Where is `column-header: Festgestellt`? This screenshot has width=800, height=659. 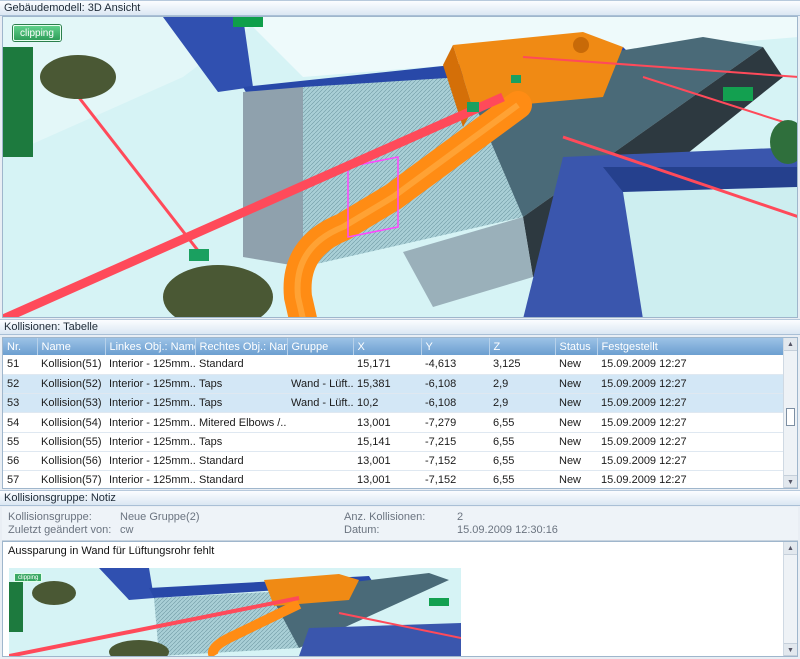
column-header: Festgestellt is located at coordinates (691, 346).